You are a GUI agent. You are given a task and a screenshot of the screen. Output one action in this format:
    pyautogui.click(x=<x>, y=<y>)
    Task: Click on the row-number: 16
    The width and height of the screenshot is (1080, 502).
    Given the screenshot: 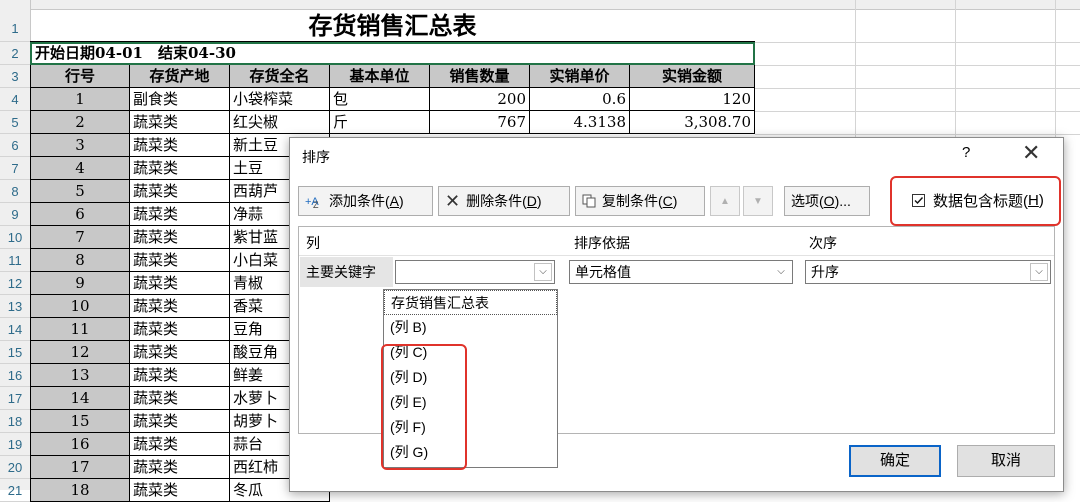 What is the action you would take?
    pyautogui.click(x=15, y=375)
    